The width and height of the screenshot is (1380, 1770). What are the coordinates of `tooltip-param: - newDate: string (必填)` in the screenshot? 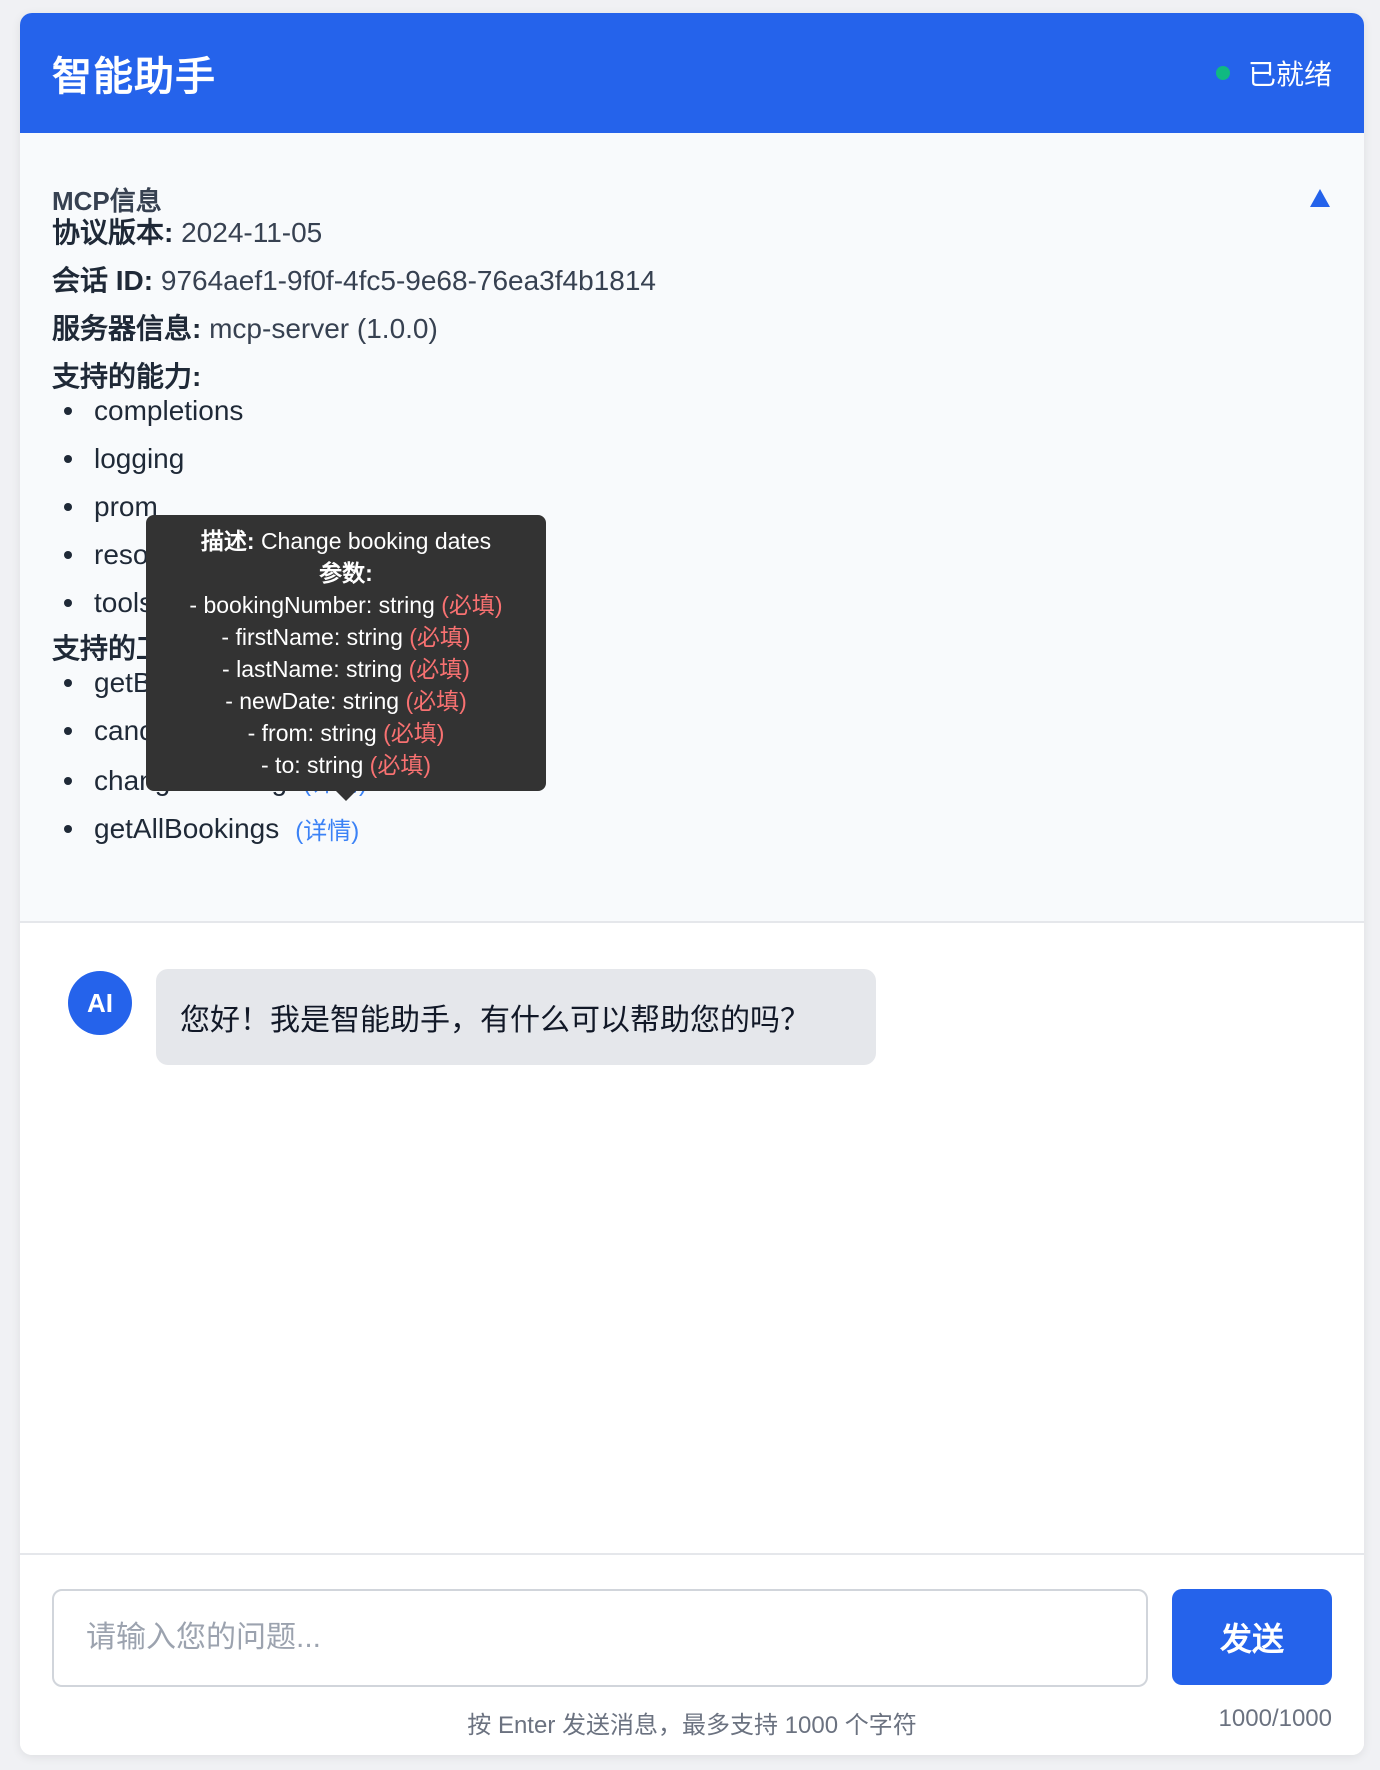 It's located at (346, 701).